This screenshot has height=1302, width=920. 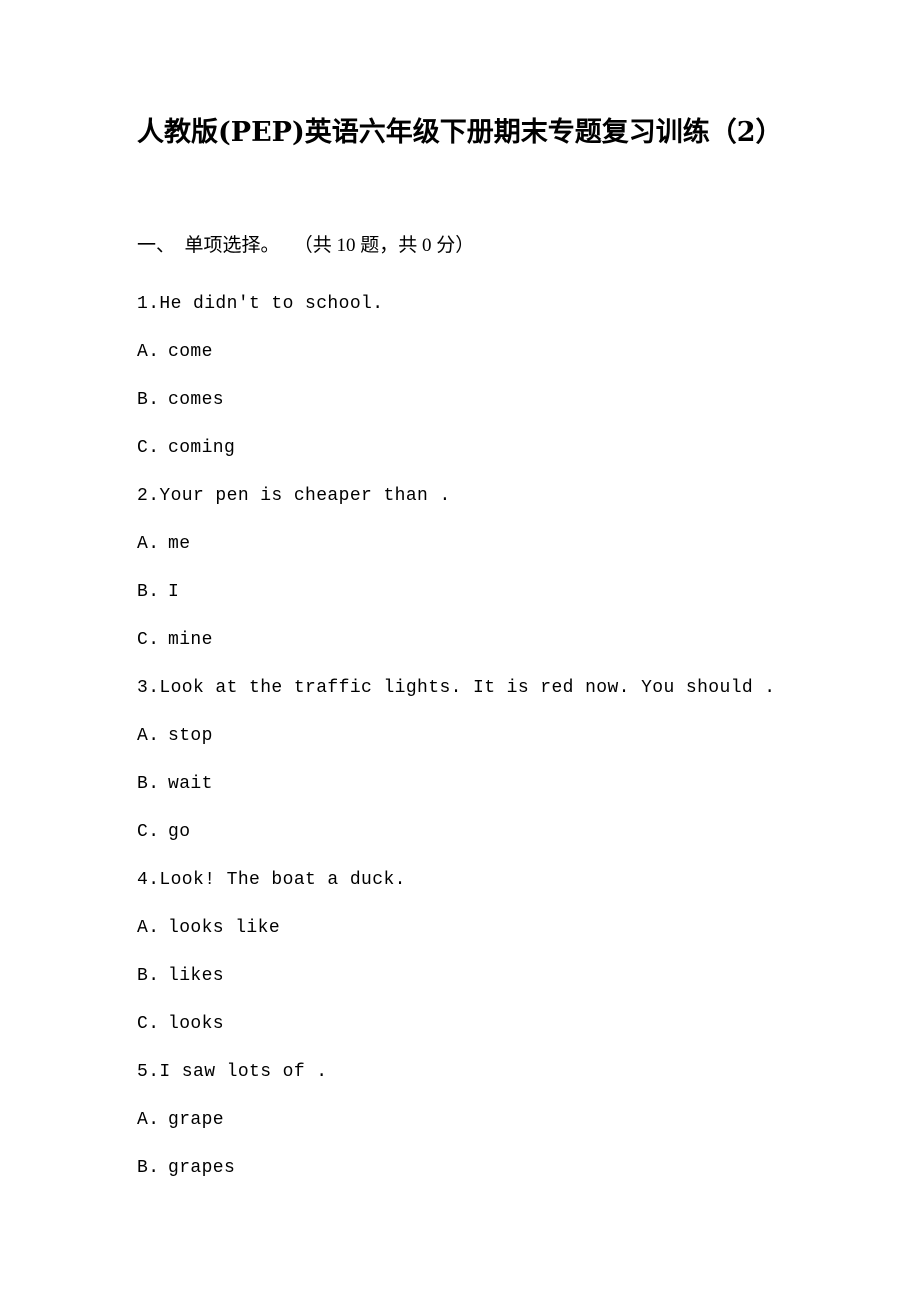 What do you see at coordinates (507, 544) in the screenshot?
I see `question-option: A. me` at bounding box center [507, 544].